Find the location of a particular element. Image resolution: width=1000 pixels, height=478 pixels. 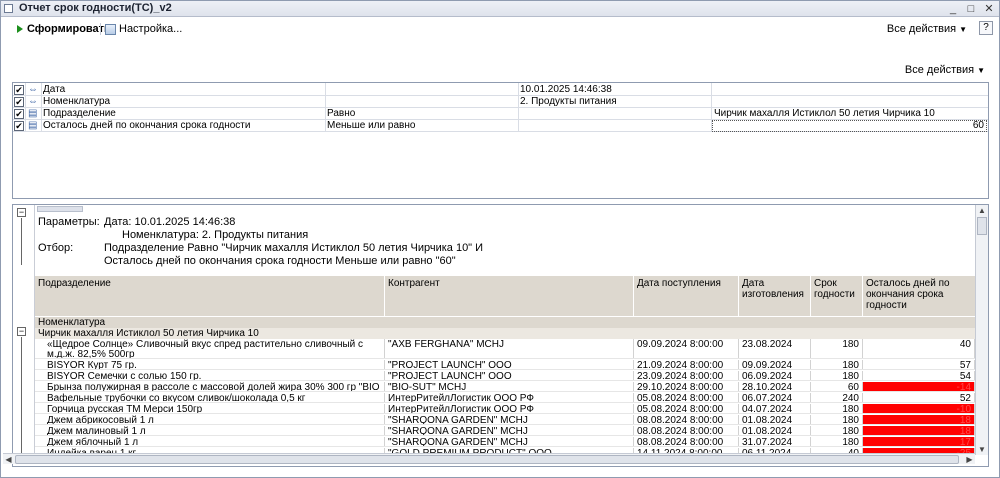

params-label: Параметры: is located at coordinates (69, 222).